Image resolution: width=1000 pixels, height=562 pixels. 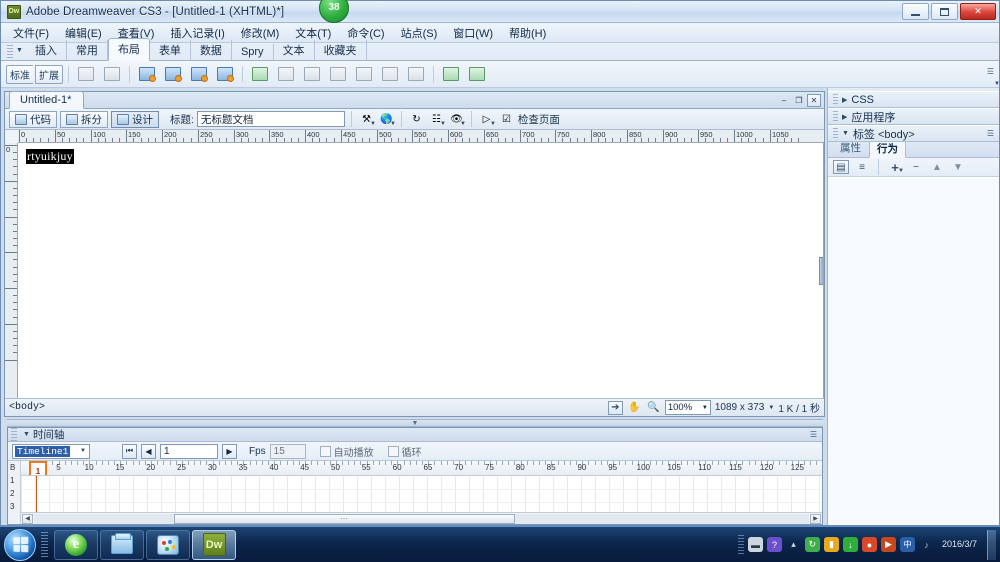 What do you see at coordinates (387, 119) in the screenshot?
I see `preview-in-browser-button: 🌎 ▼` at bounding box center [387, 119].